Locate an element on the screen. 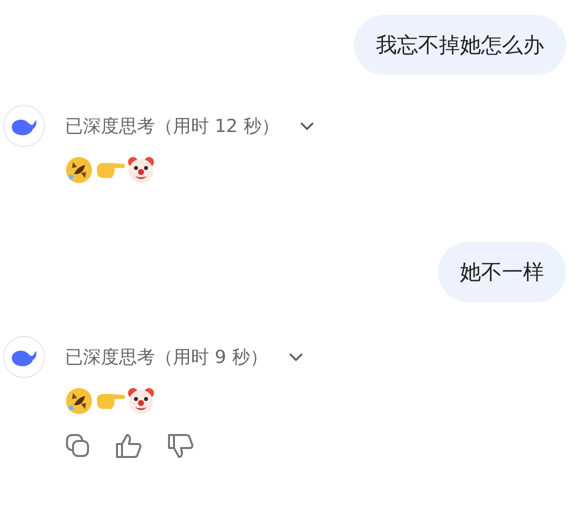 This screenshot has height=513, width=584. copy-button is located at coordinates (78, 446).